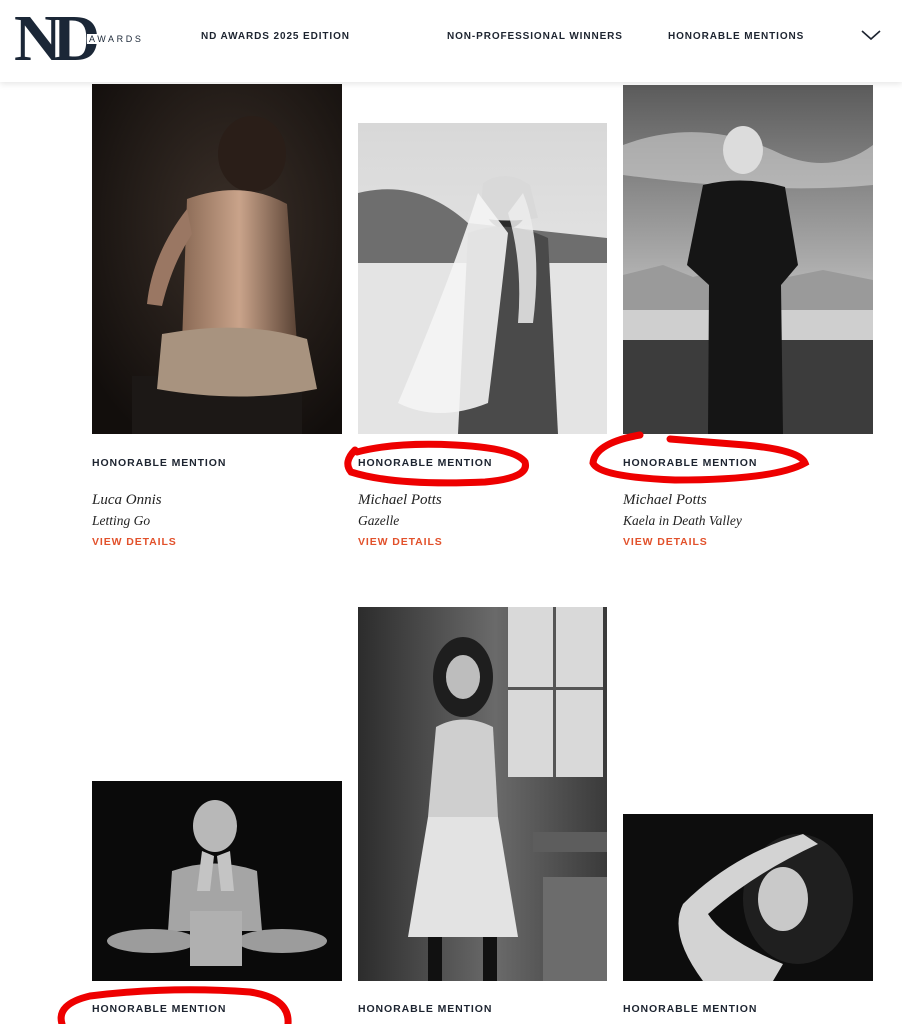 The height and width of the screenshot is (1024, 902). I want to click on photo-kaela-in-death-valley, so click(748, 259).